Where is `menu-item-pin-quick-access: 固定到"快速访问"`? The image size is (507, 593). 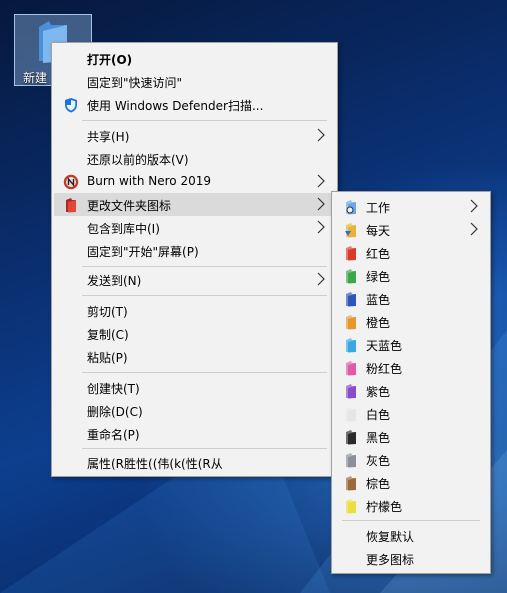 menu-item-pin-quick-access: 固定到"快速访问" is located at coordinates (194, 81).